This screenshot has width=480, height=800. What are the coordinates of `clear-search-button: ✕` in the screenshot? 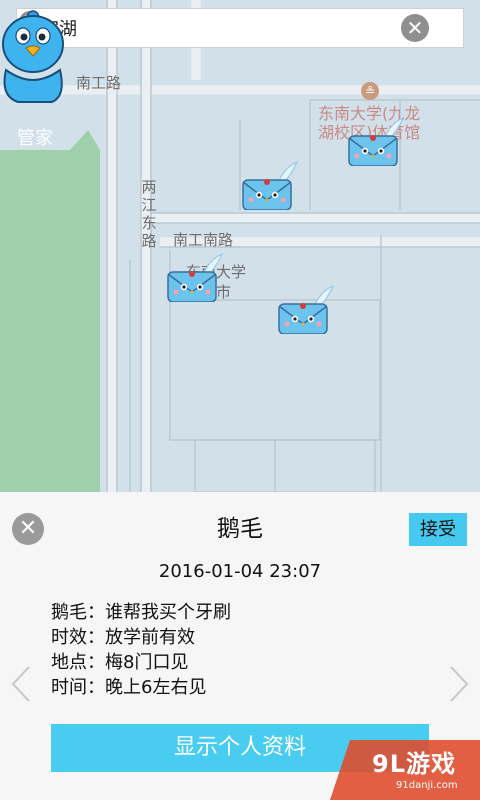 It's located at (415, 28).